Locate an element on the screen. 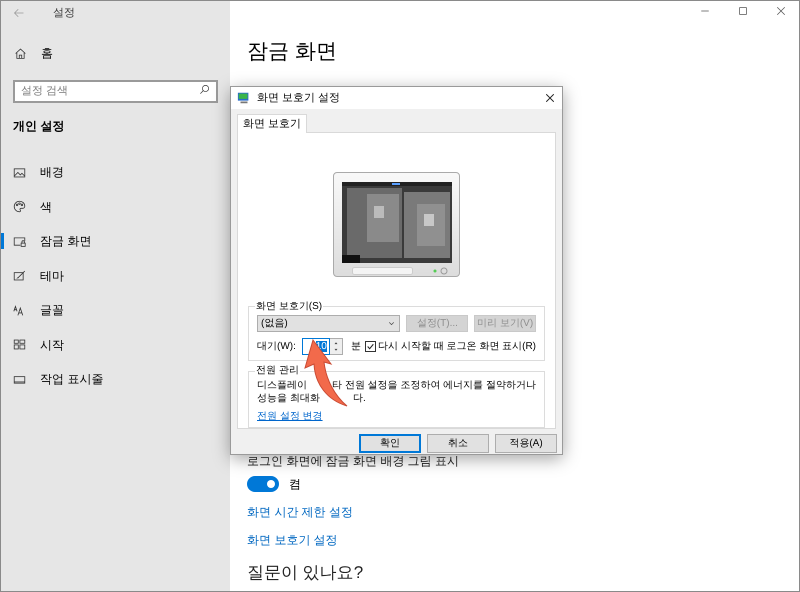 This screenshot has width=800, height=592. sidebar-item: 글꼴 is located at coordinates (115, 310).